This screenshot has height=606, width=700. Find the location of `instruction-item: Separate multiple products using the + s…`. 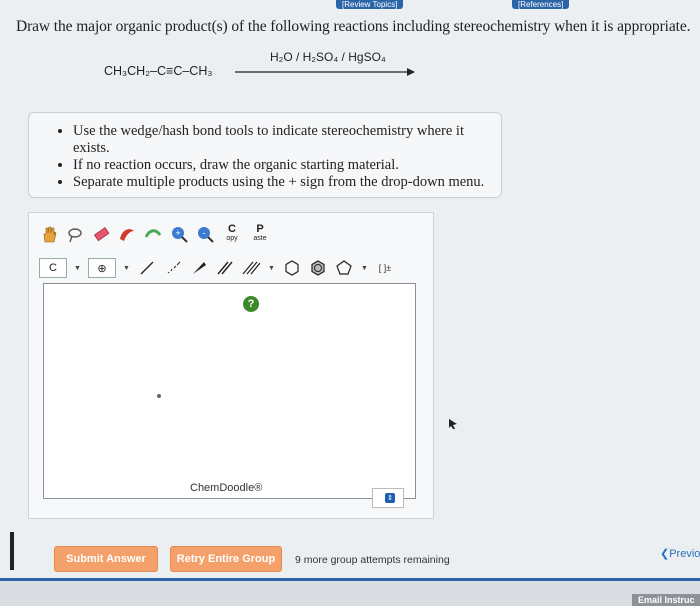

instruction-item: Separate multiple products using the + s… is located at coordinates (287, 182).